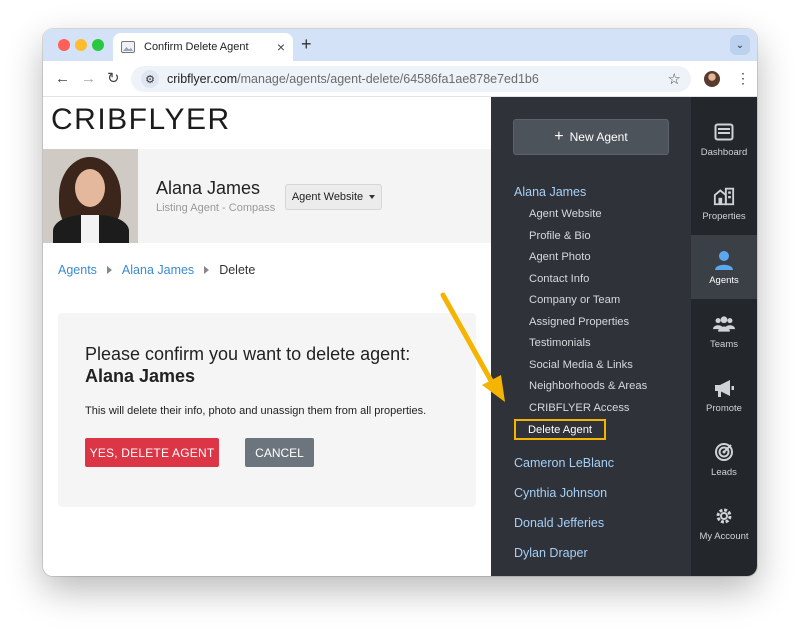 The height and width of the screenshot is (634, 800). What do you see at coordinates (559, 523) in the screenshot?
I see `sidebar-agent-donald-jefferies: Donald Jefferies` at bounding box center [559, 523].